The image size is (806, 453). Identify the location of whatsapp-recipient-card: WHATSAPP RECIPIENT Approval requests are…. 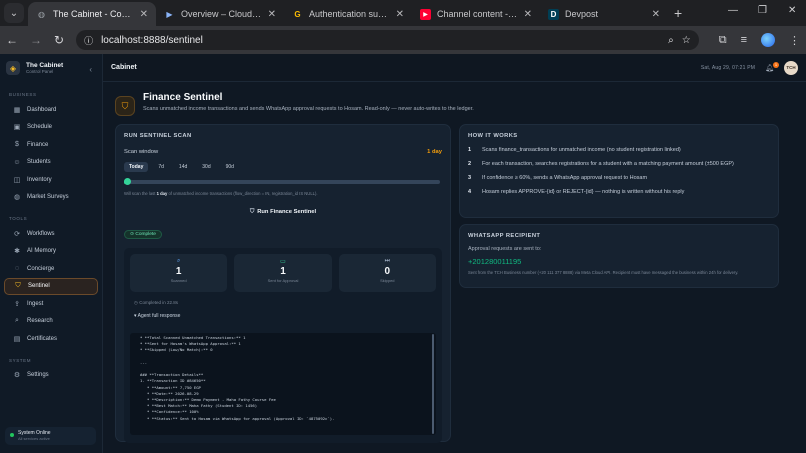
(619, 256).